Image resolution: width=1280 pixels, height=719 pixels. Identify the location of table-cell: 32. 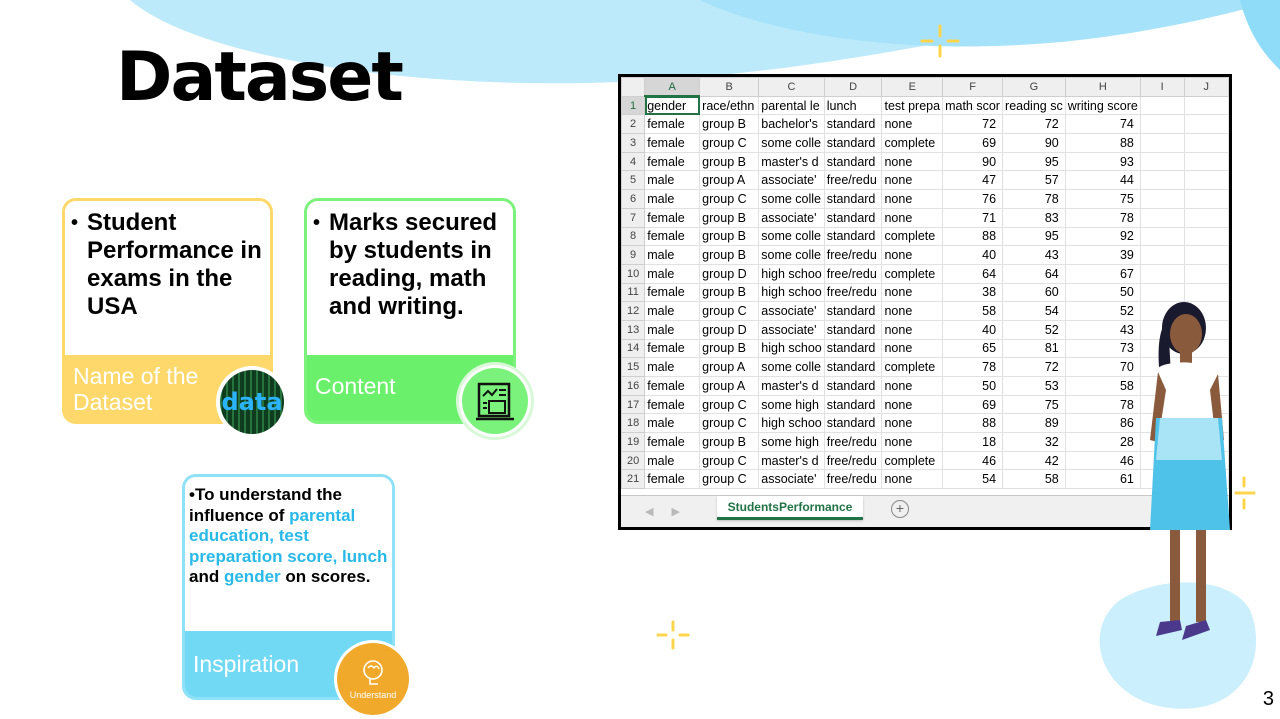
(1034, 442).